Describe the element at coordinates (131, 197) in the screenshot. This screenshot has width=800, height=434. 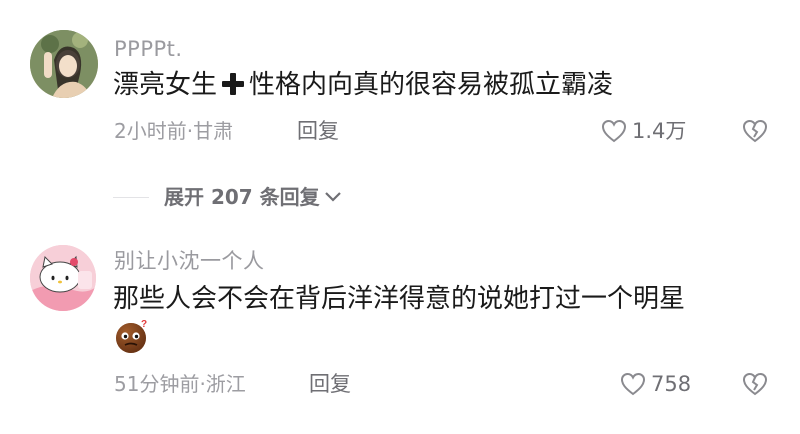
I see `expand-divider` at that location.